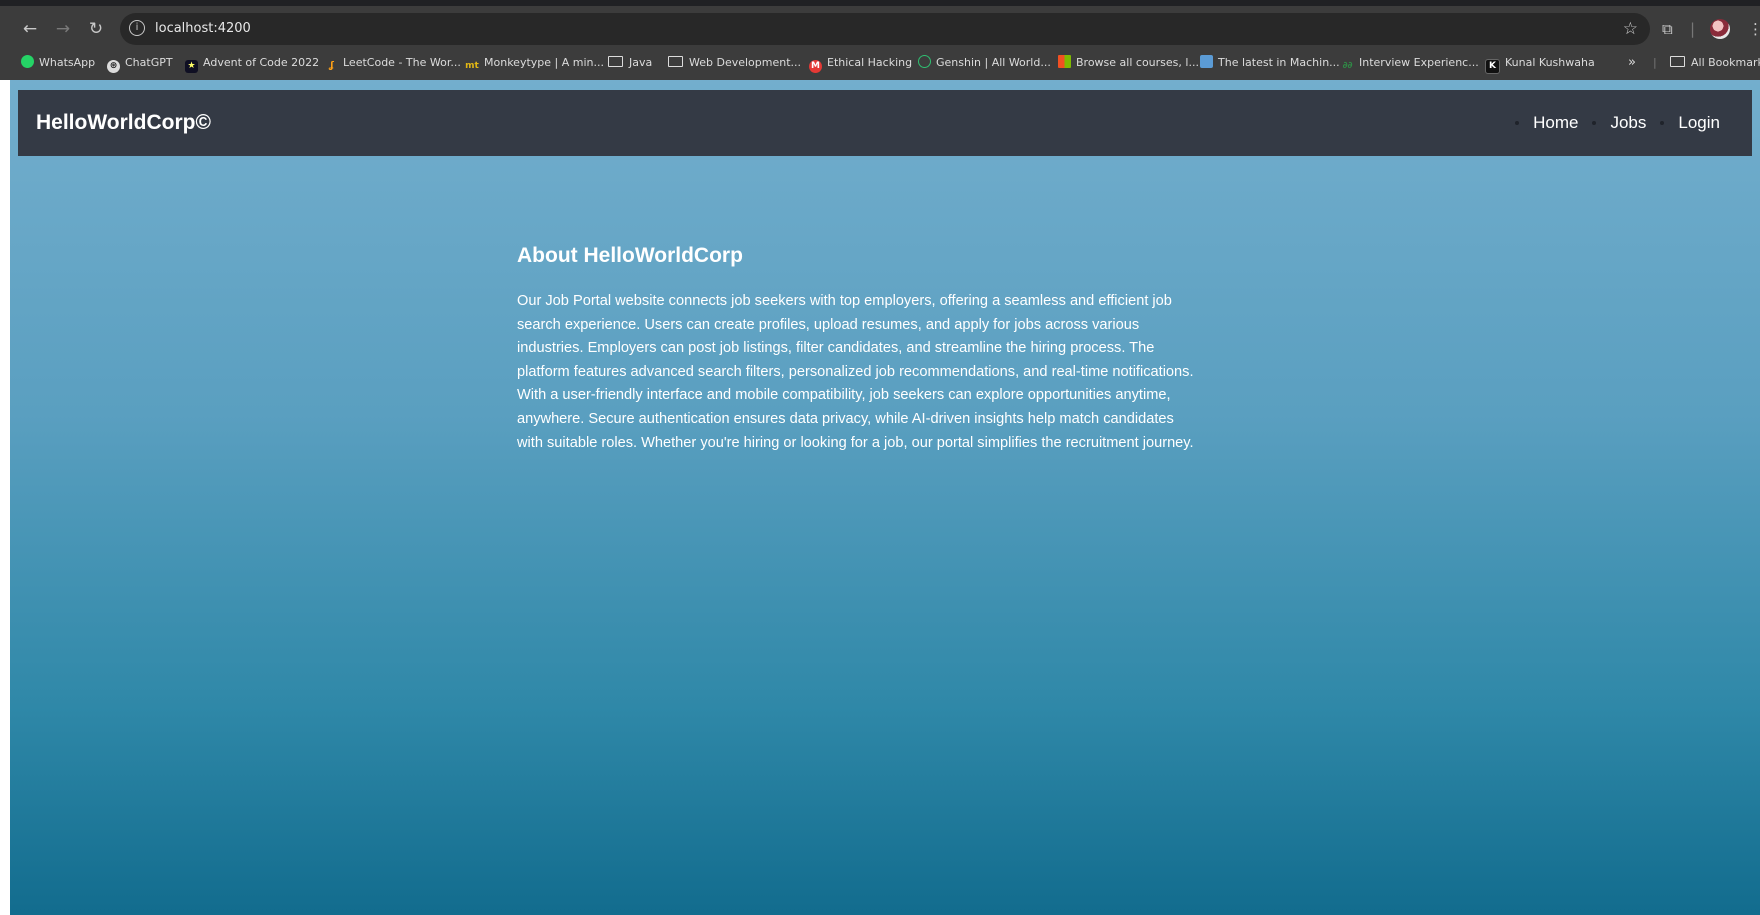 The width and height of the screenshot is (1760, 915). What do you see at coordinates (203, 29) in the screenshot?
I see `url-text: localhost:4200` at bounding box center [203, 29].